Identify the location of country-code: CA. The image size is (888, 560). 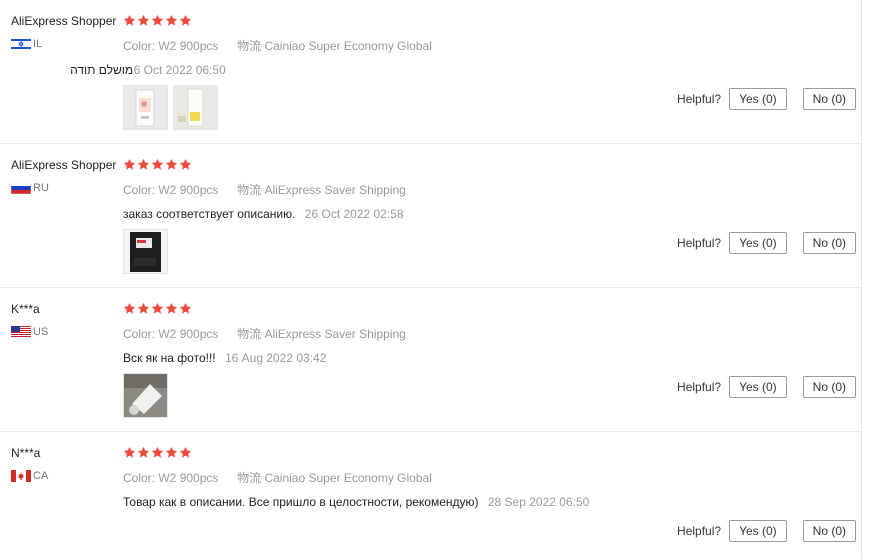
(41, 476).